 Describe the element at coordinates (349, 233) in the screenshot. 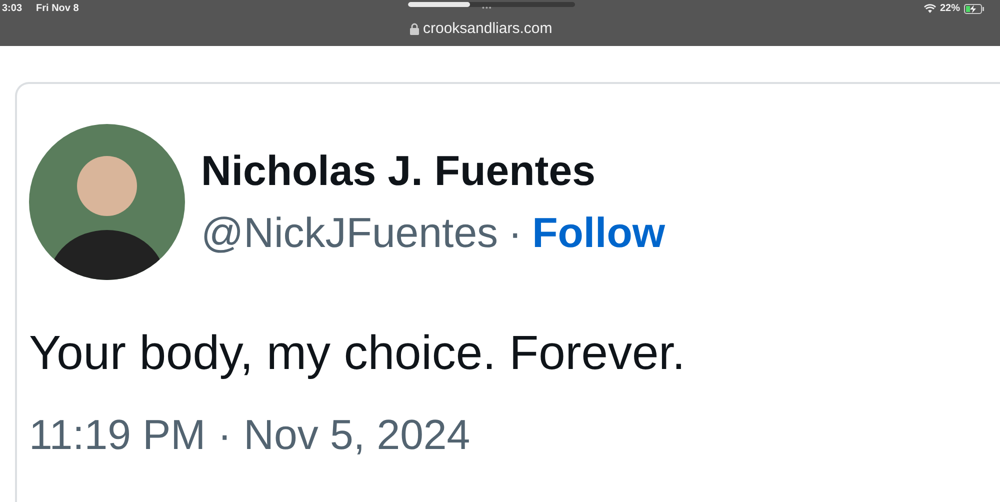

I see `user-handle: @NickJFuentes` at that location.